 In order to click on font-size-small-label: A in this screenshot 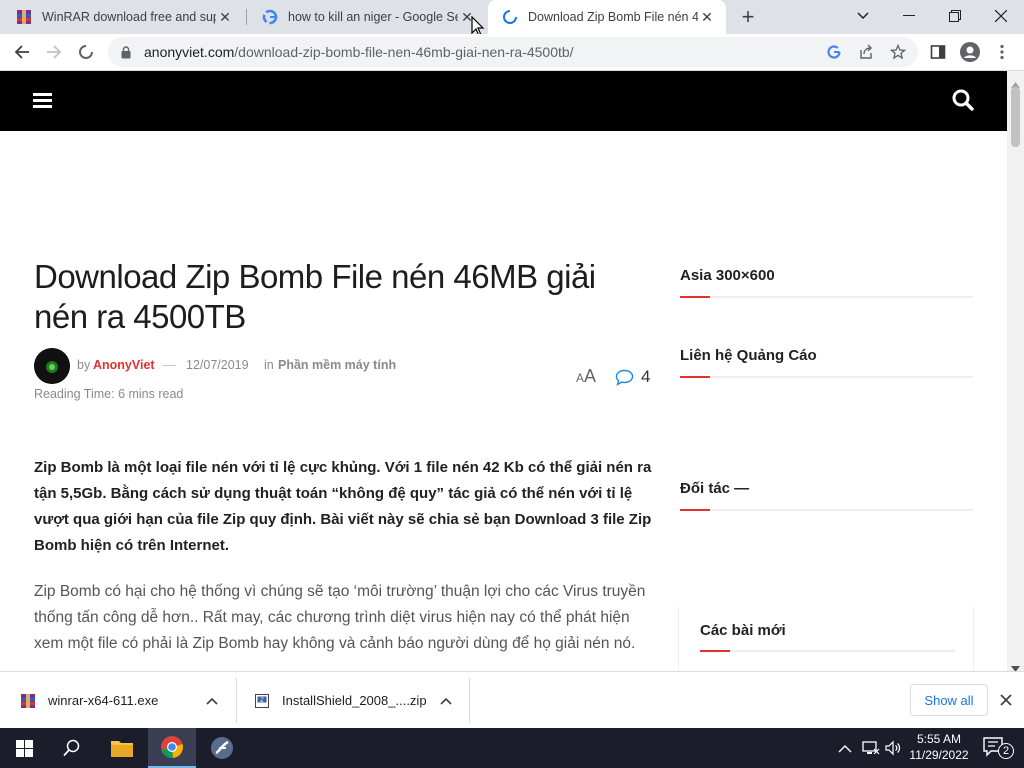, I will do `click(580, 378)`.